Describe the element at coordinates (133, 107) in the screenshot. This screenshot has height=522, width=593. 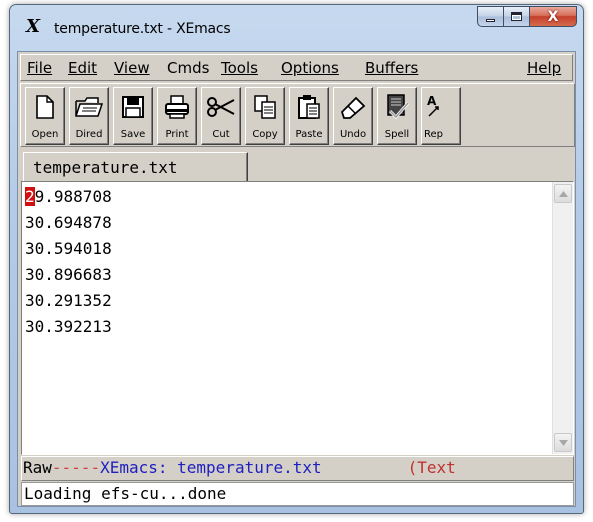
I see `floppy-icon` at that location.